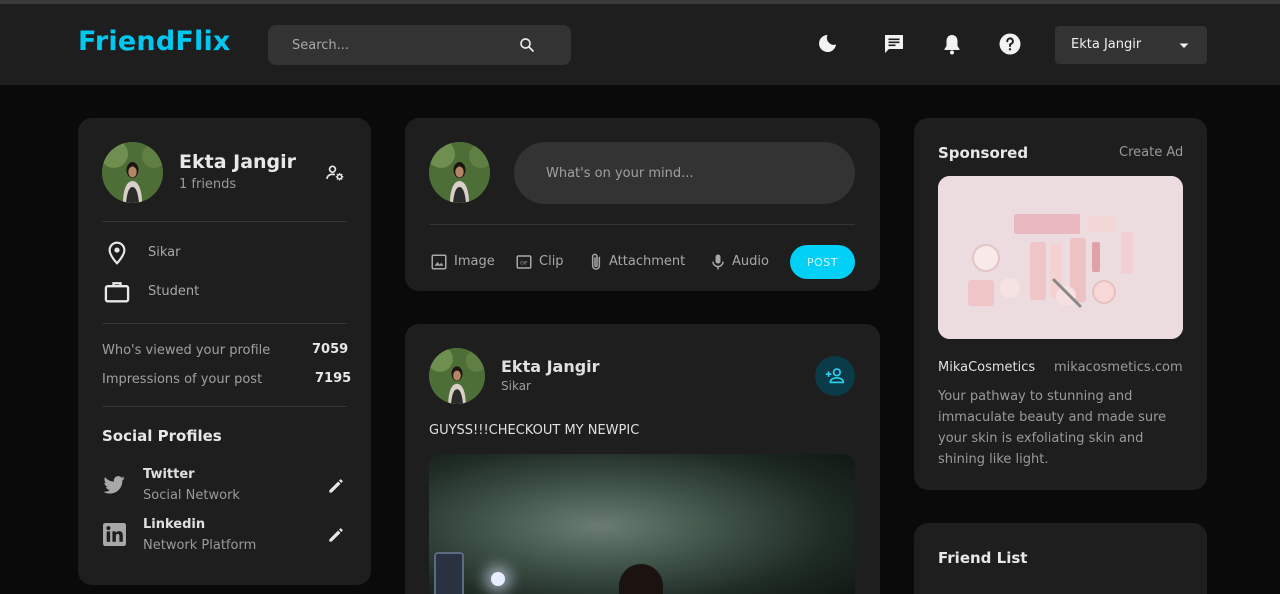 The image size is (1280, 594). I want to click on add-friend-button, so click(835, 376).